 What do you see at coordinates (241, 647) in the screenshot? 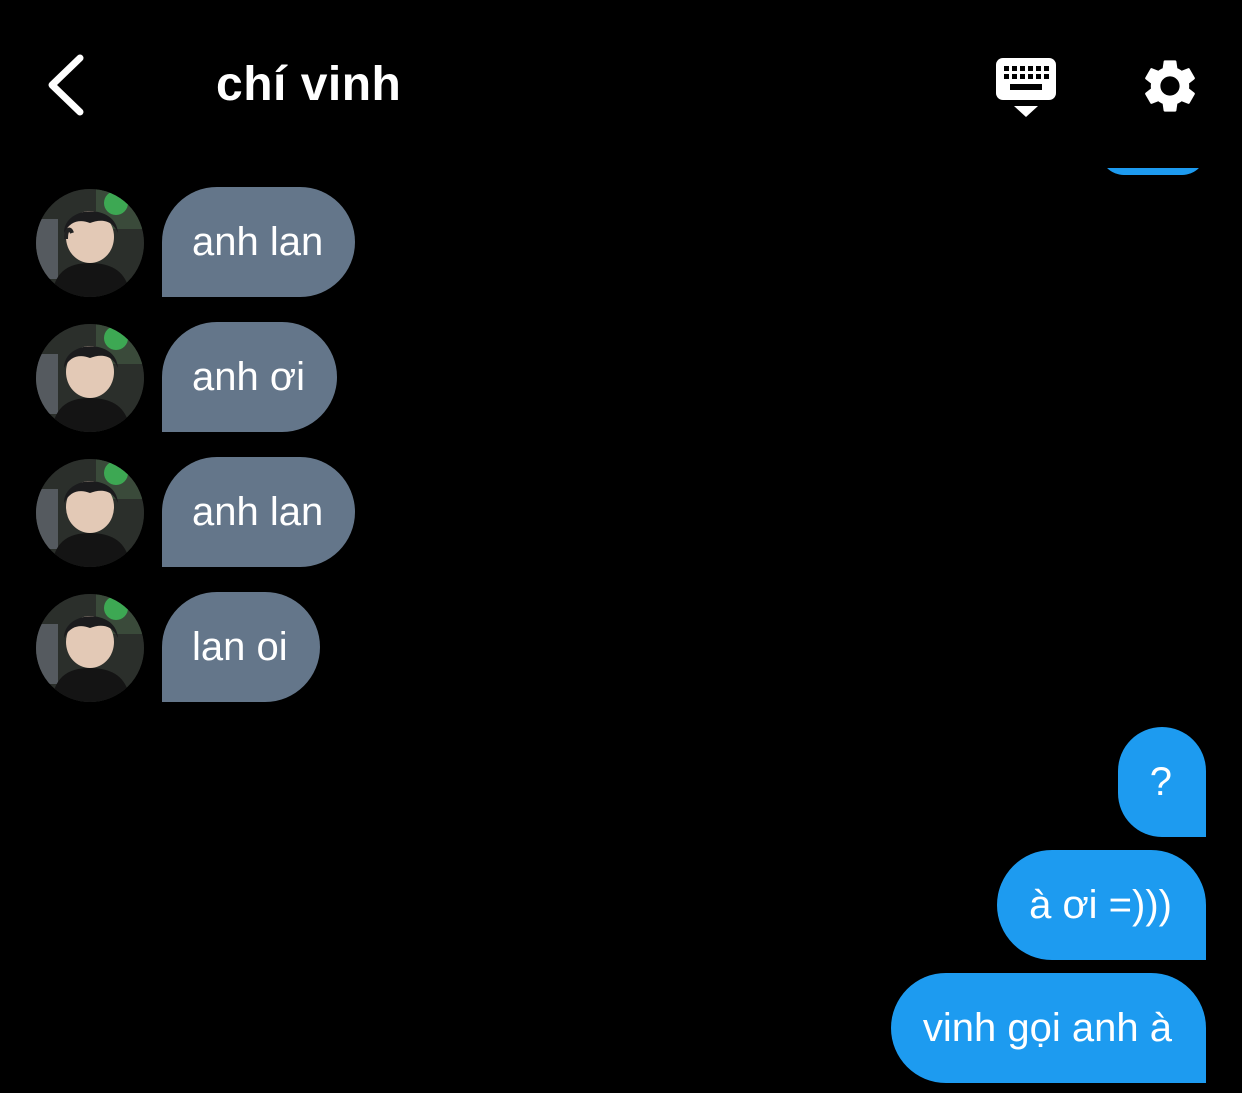
I see `message-bubble-incoming: lan oi` at bounding box center [241, 647].